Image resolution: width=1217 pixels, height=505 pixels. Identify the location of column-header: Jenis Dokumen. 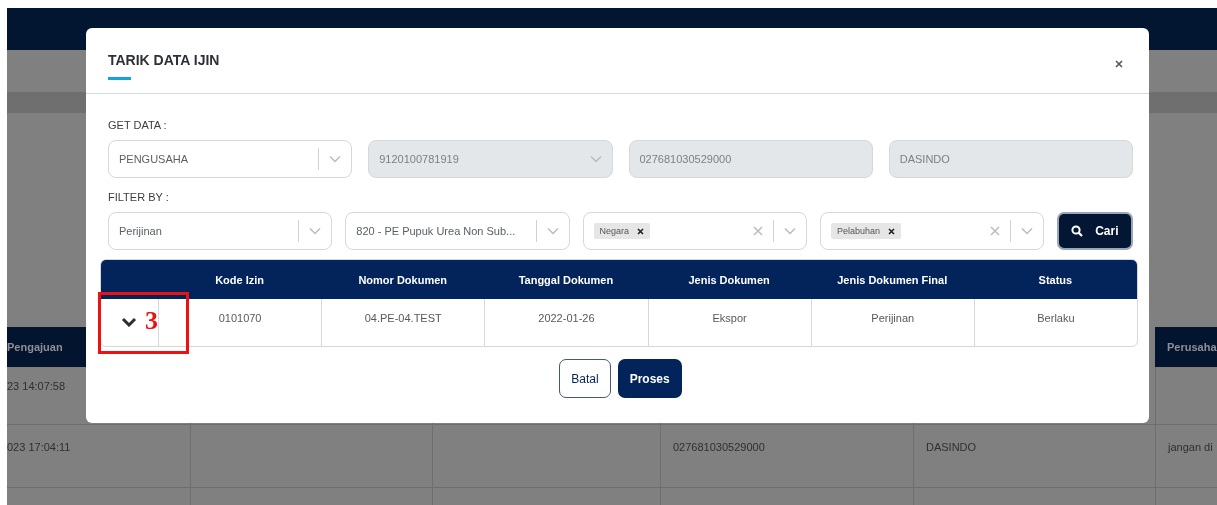
(729, 279).